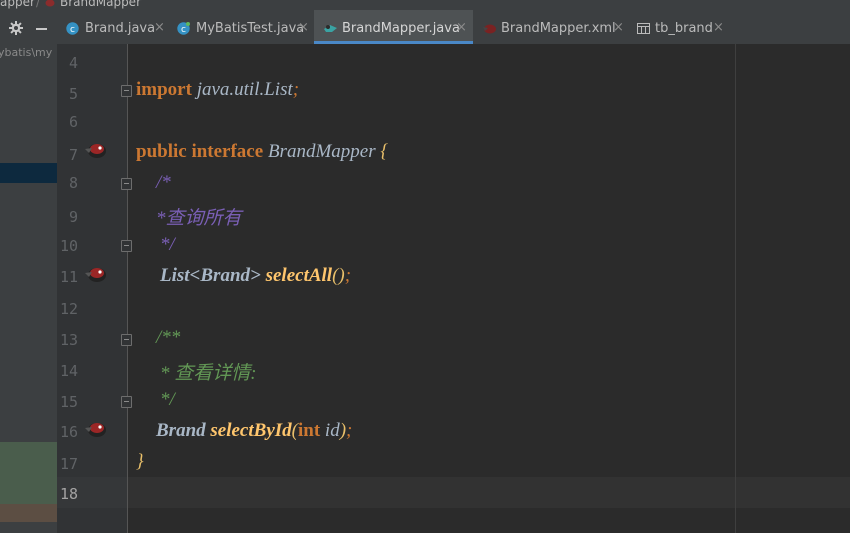  I want to click on code-line-14: * 查看详情:, so click(208, 371).